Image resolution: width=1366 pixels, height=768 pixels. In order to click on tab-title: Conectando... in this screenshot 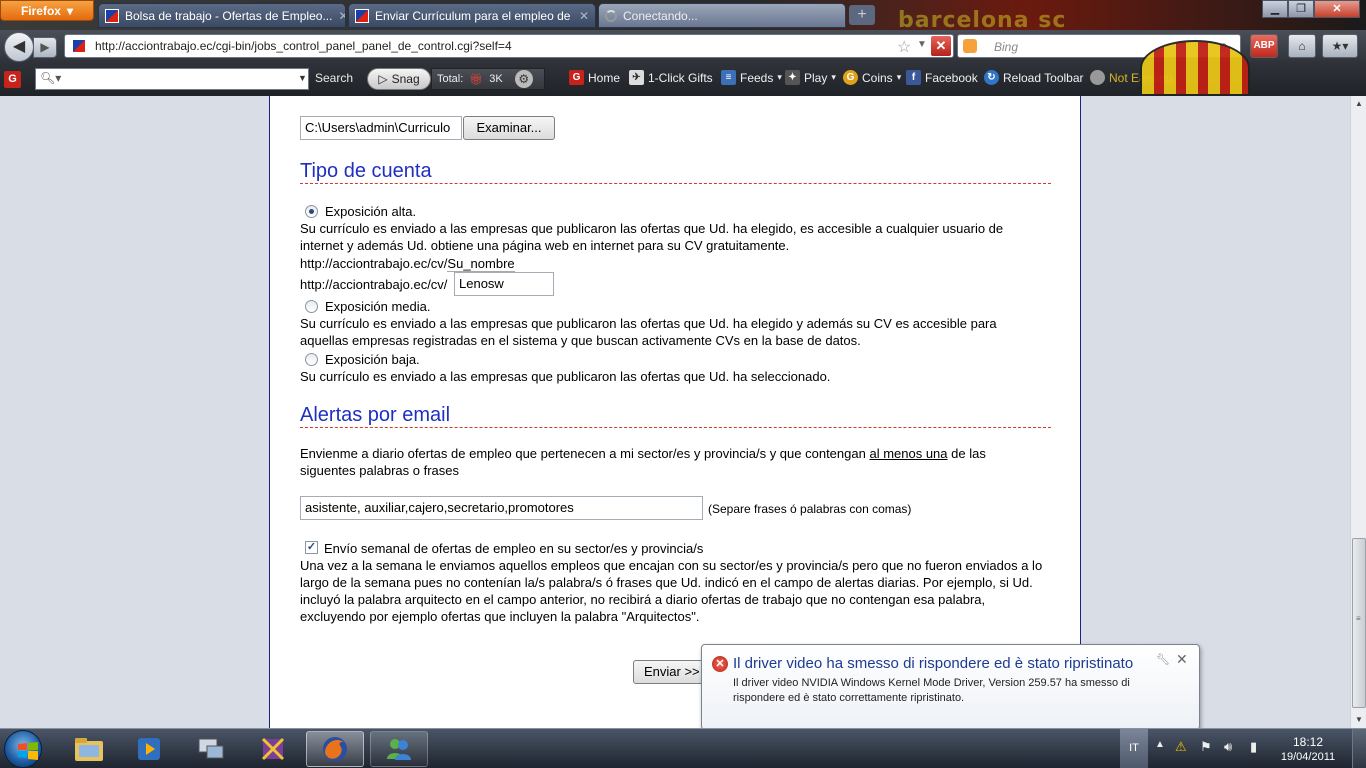, I will do `click(660, 15)`.